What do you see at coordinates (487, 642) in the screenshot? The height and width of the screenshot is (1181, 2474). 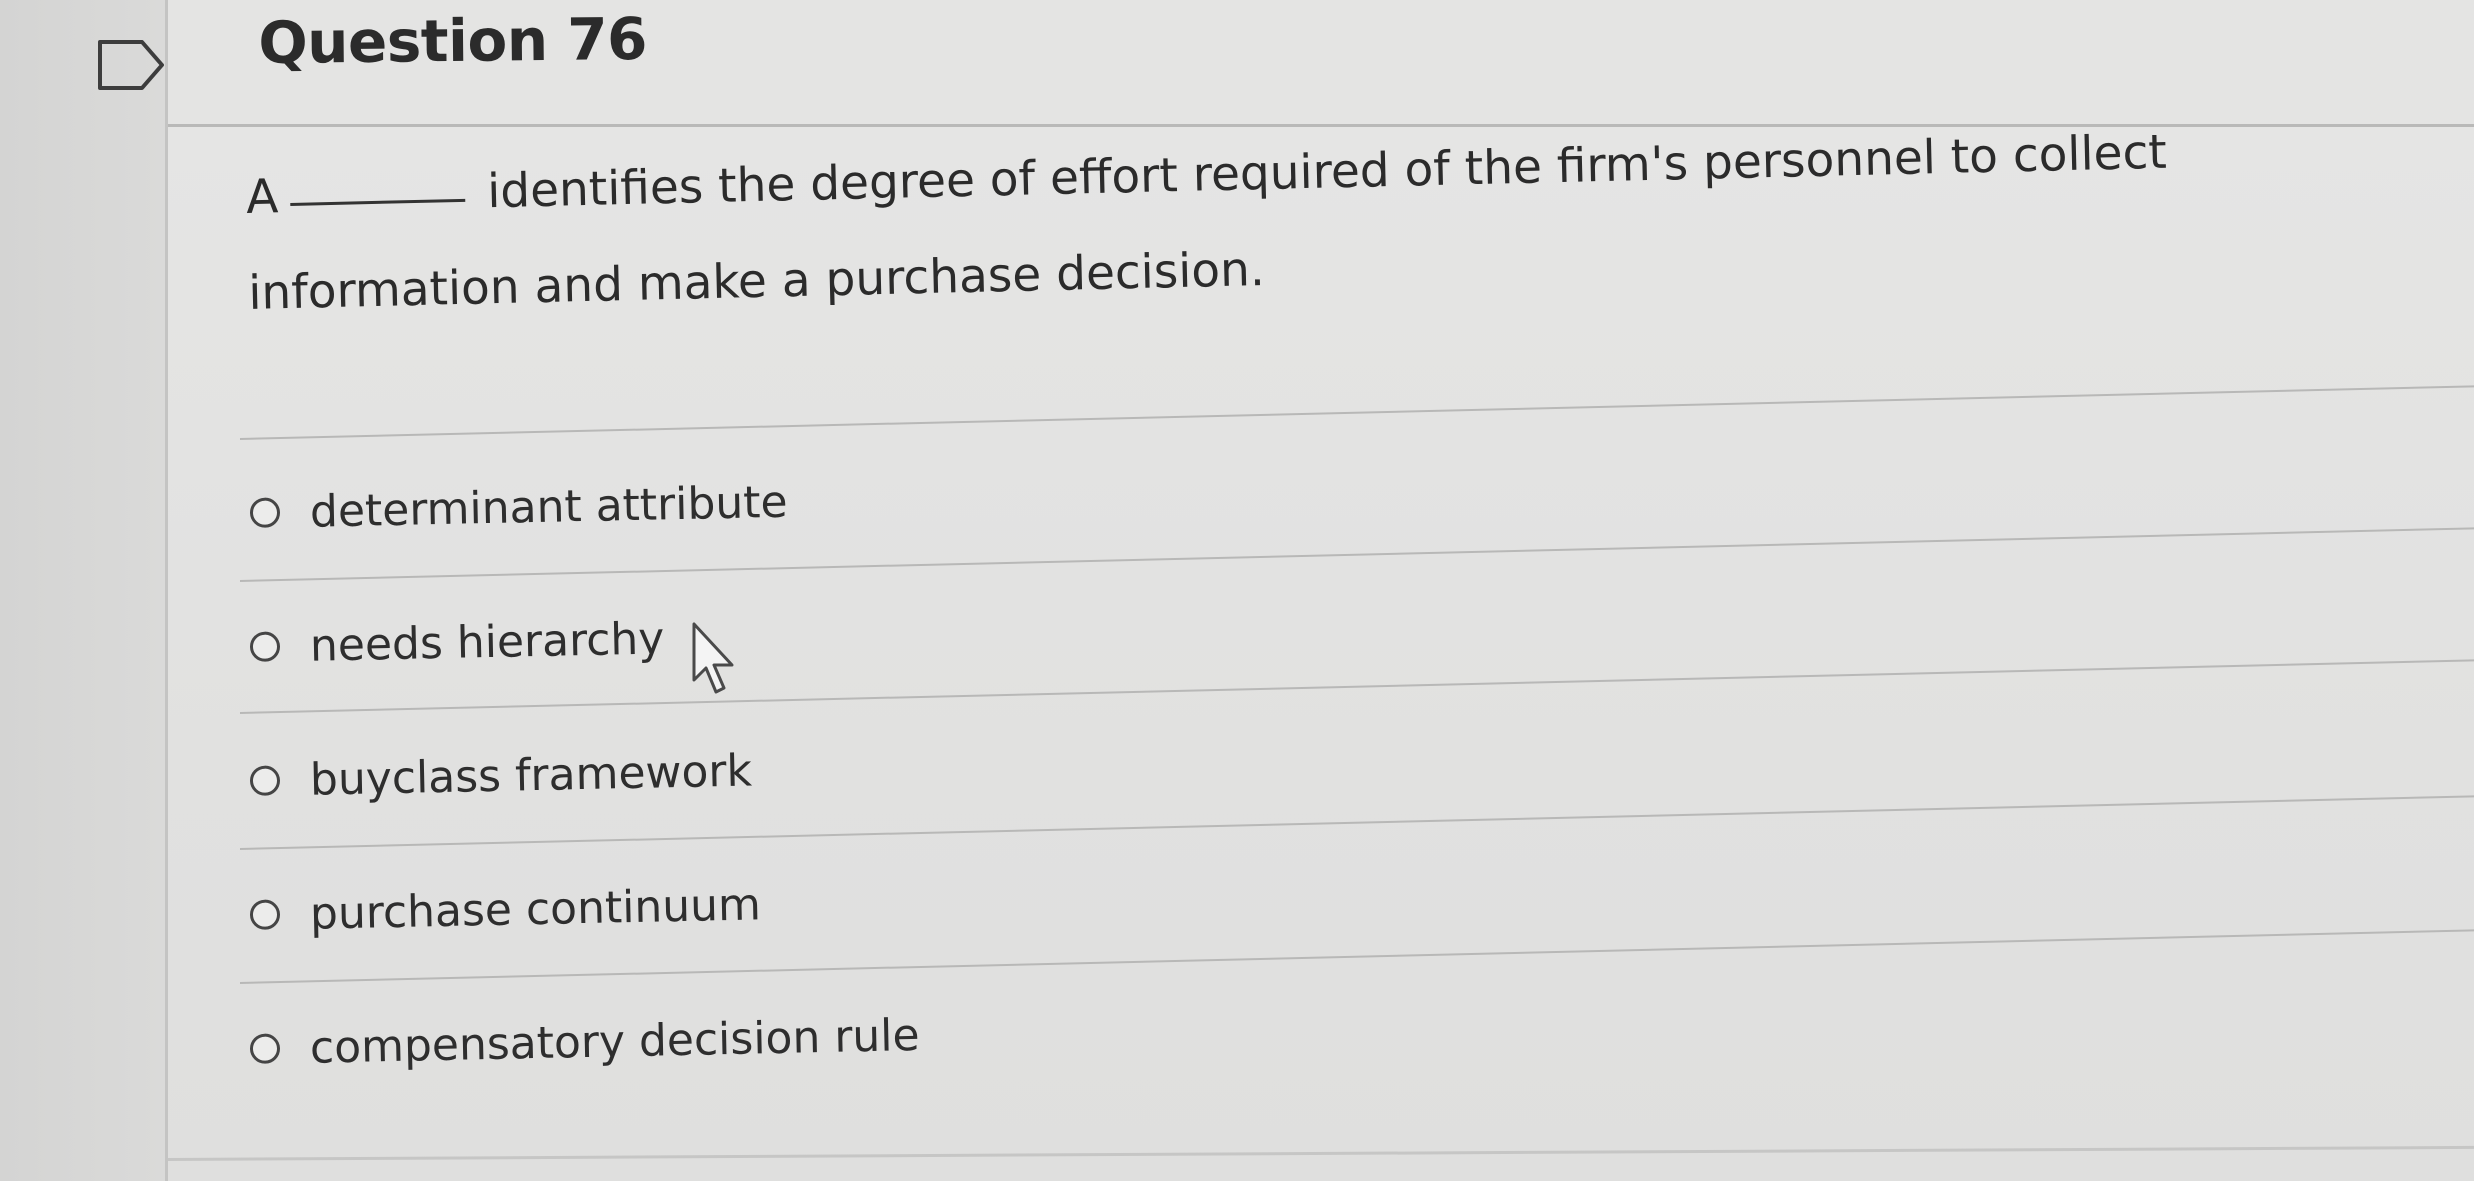 I see `answer-option-label: needs hierarchy` at bounding box center [487, 642].